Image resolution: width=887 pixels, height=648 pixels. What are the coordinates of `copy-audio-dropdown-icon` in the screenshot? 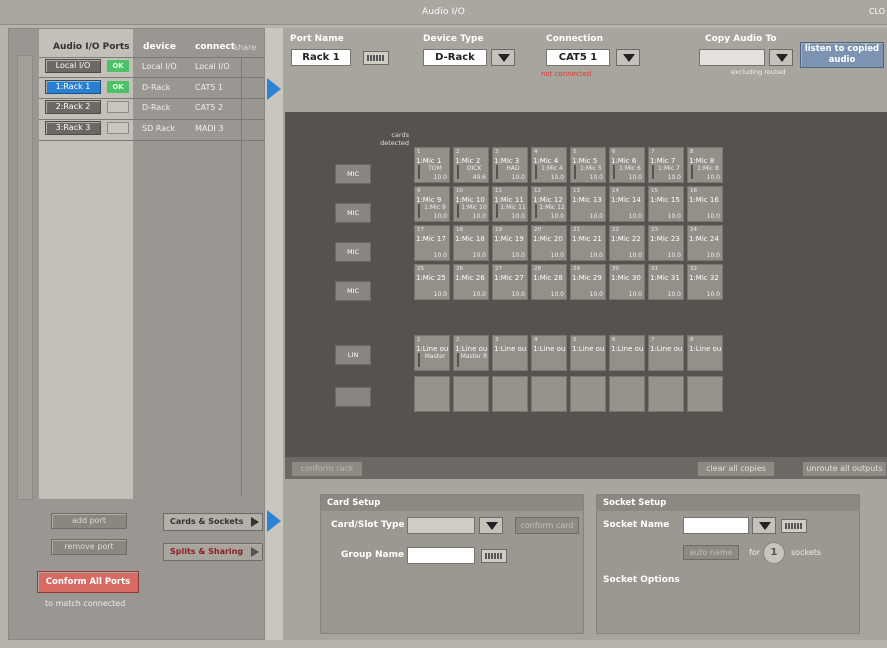 It's located at (781, 57).